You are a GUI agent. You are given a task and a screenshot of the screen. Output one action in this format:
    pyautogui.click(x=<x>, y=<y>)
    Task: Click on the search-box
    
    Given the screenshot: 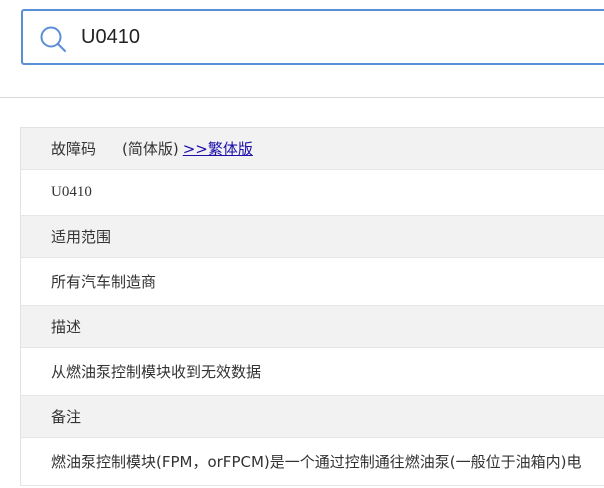 What is the action you would take?
    pyautogui.click(x=312, y=37)
    